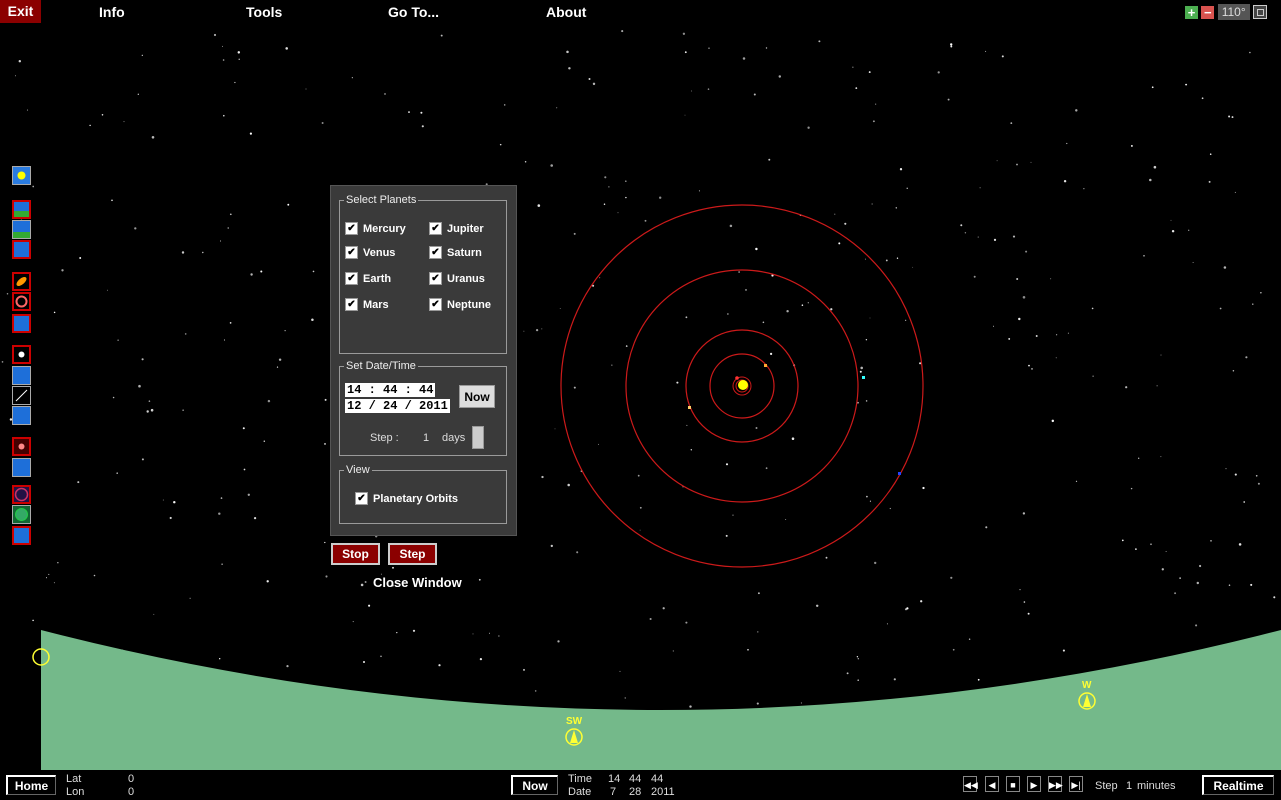 This screenshot has height=800, width=1281. I want to click on compass-label-w: W, so click(1087, 685).